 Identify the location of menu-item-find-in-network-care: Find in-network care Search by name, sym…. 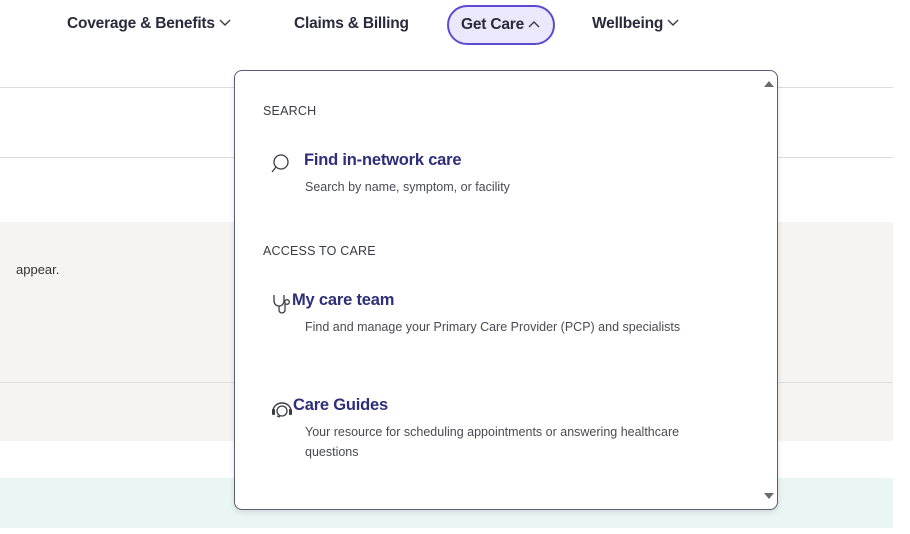
(496, 176).